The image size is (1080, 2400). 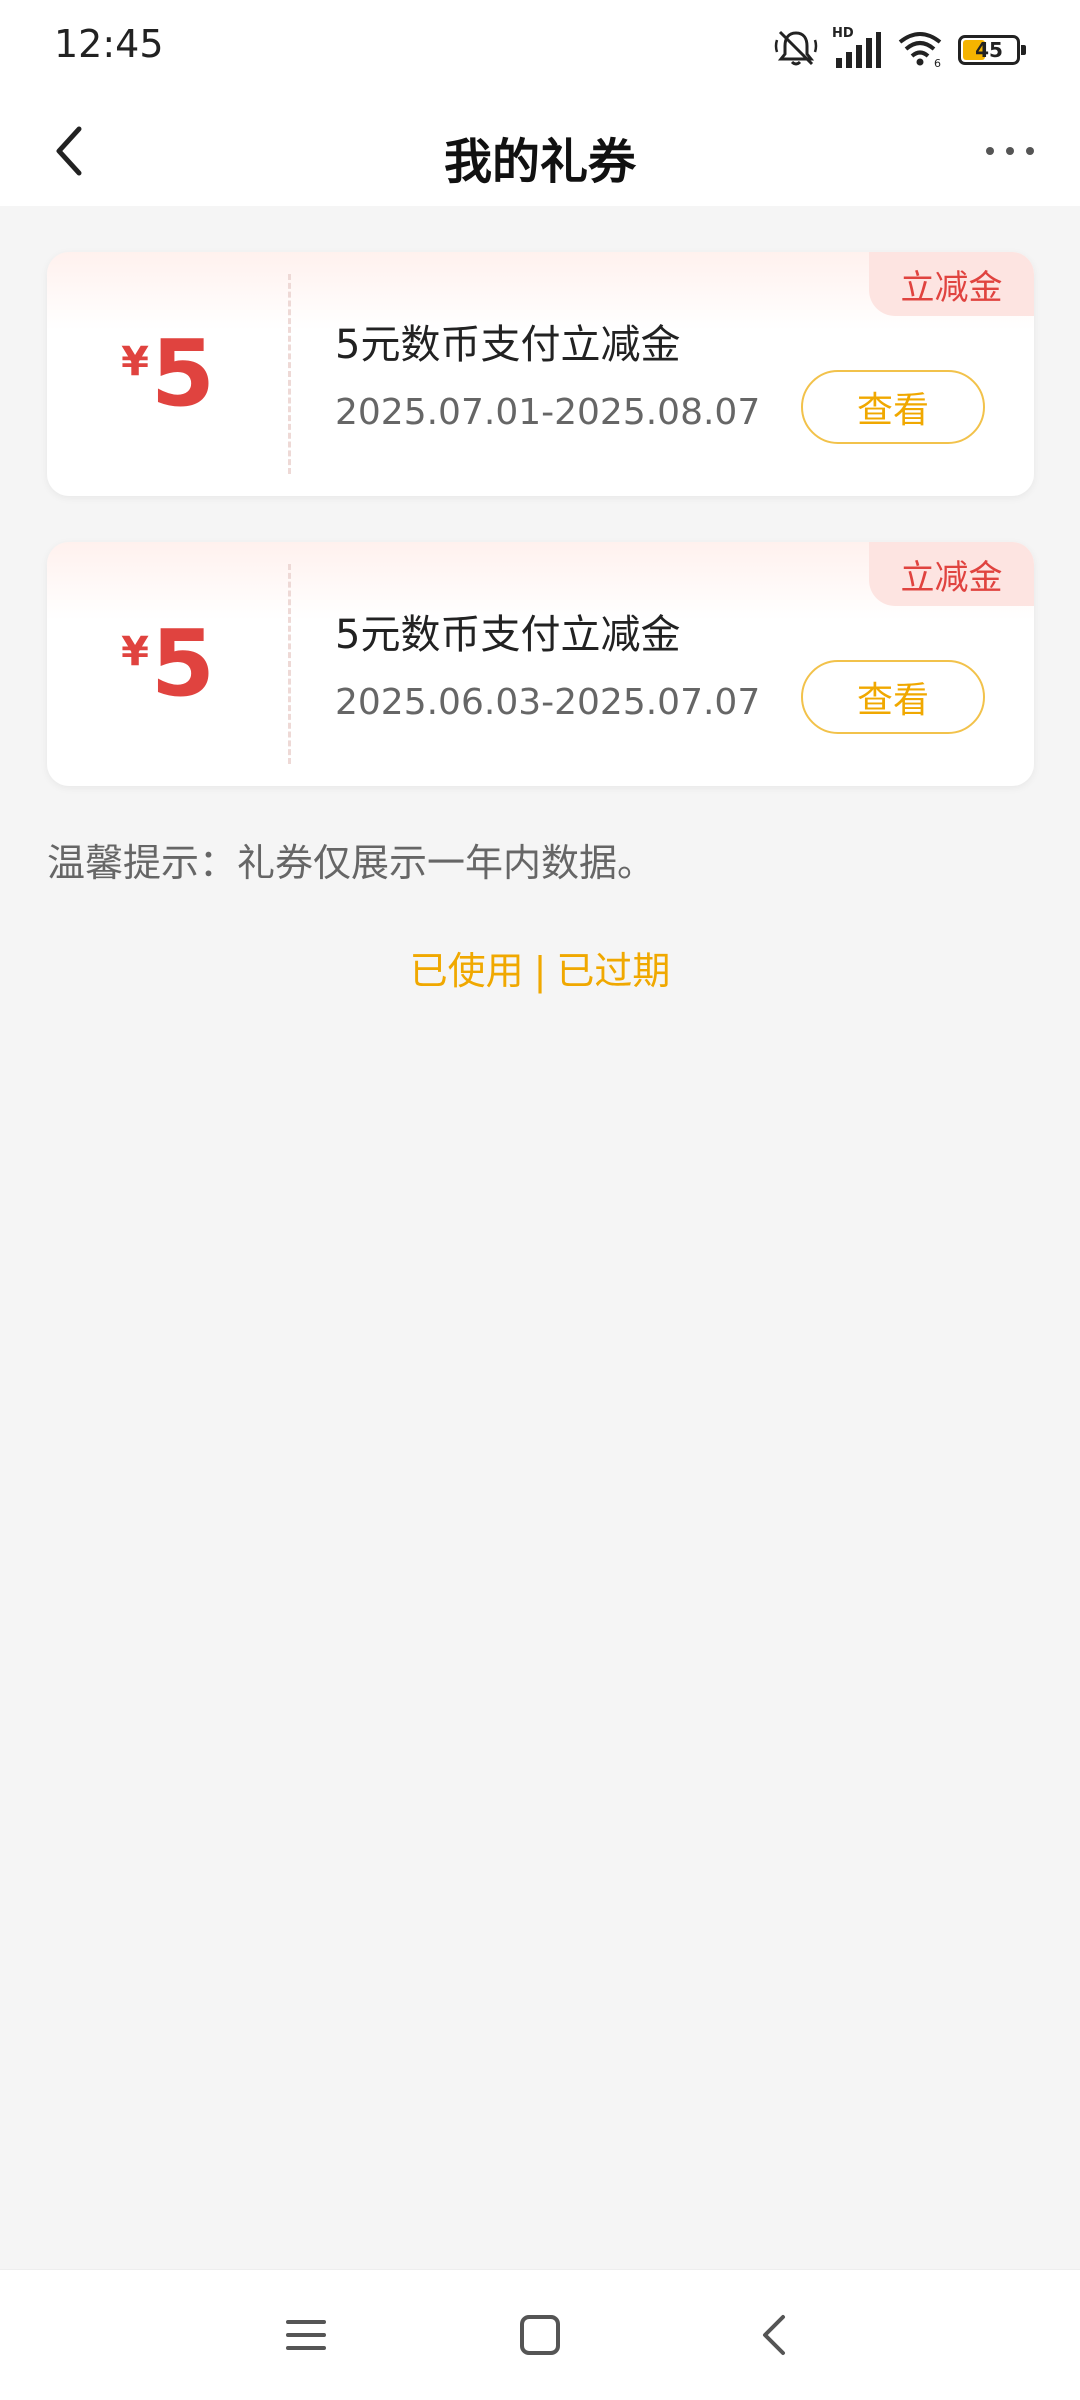 I want to click on battery-icon: 45, so click(x=992, y=50).